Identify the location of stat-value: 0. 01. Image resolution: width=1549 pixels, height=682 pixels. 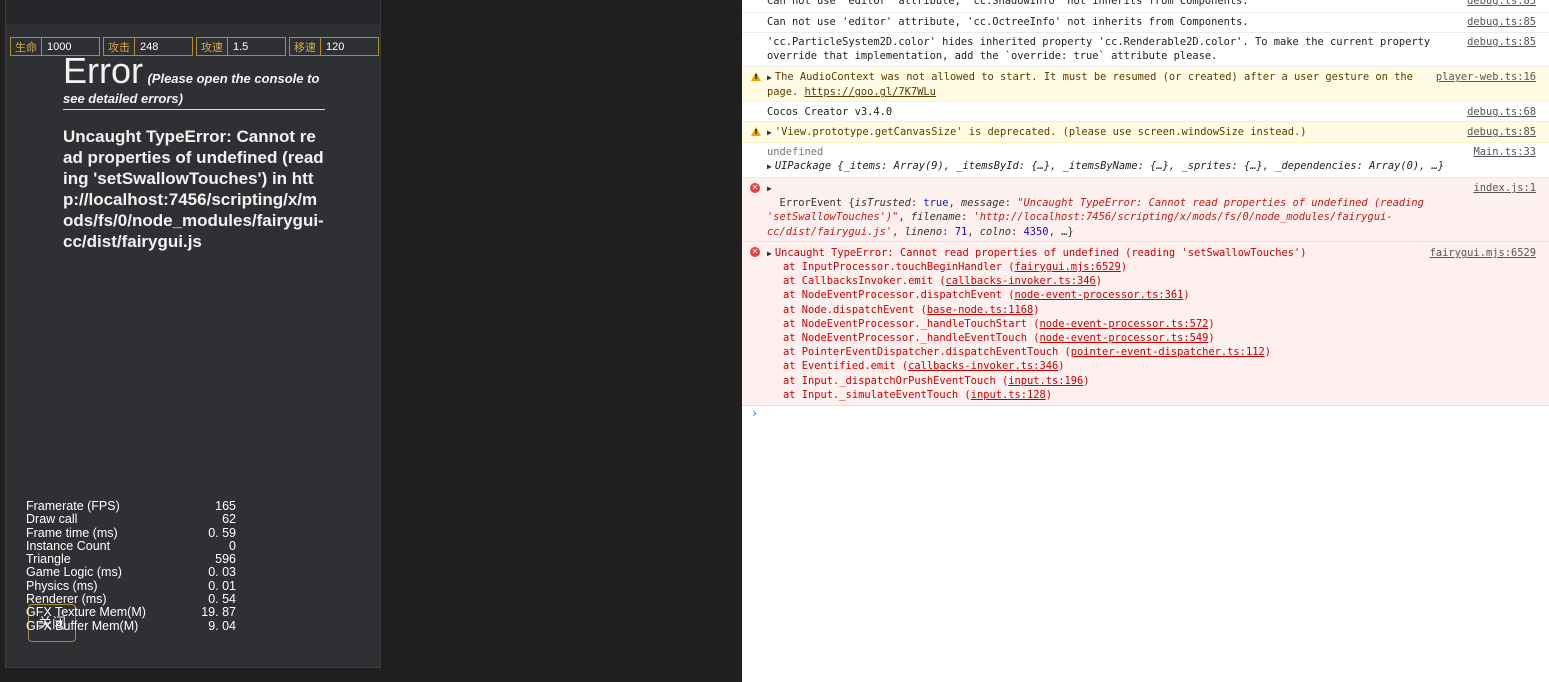
(222, 585).